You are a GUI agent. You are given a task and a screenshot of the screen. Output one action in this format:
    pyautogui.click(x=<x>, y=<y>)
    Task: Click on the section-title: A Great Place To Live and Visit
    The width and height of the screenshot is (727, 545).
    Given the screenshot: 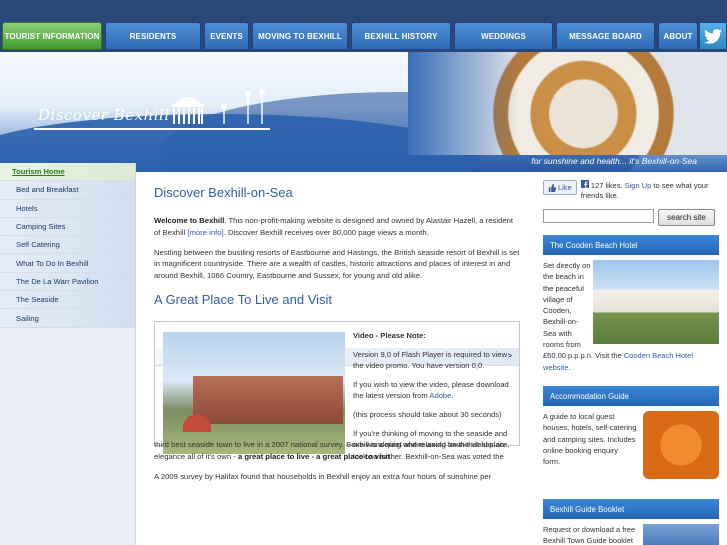 What is the action you would take?
    pyautogui.click(x=243, y=299)
    